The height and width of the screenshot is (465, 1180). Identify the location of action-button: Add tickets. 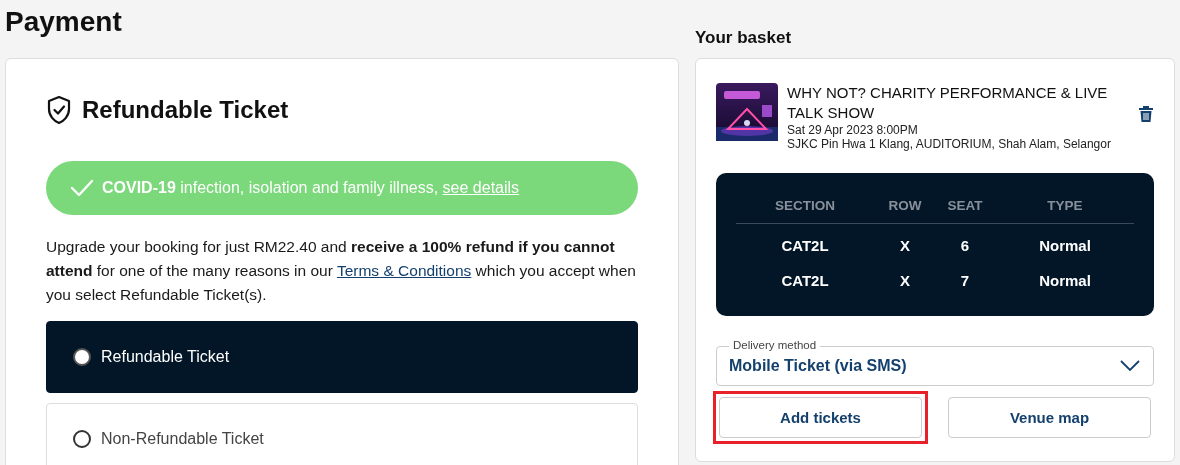
(820, 417).